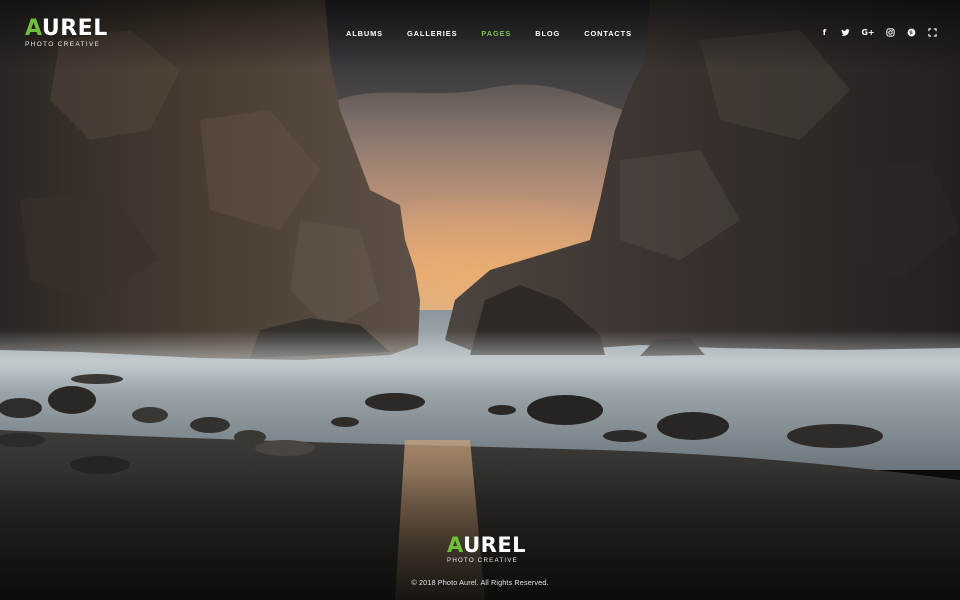 The height and width of the screenshot is (600, 960). I want to click on copyright-text: © 2018 Photo Aurel. All Rights Reserved., so click(480, 582).